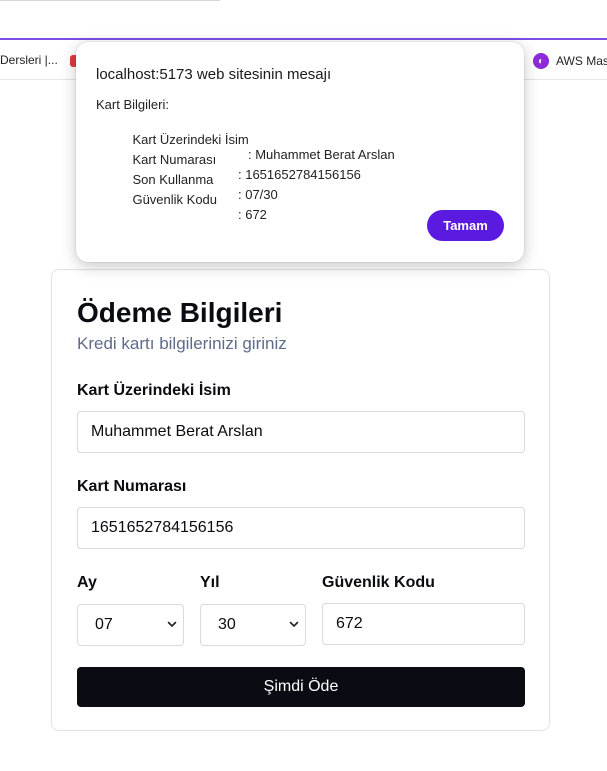 This screenshot has height=771, width=607. What do you see at coordinates (253, 625) in the screenshot?
I see `year-select: 30` at bounding box center [253, 625].